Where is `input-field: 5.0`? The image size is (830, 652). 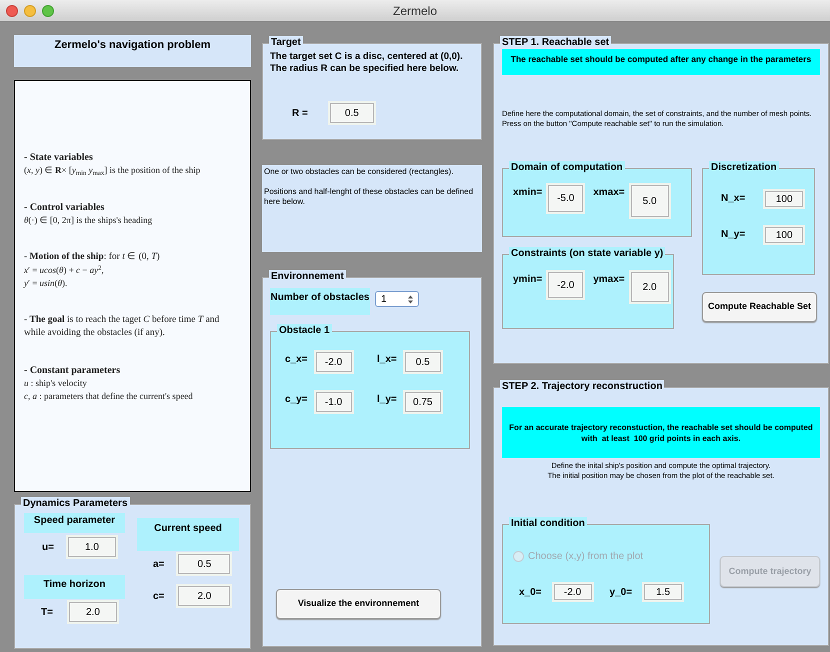 input-field: 5.0 is located at coordinates (649, 201).